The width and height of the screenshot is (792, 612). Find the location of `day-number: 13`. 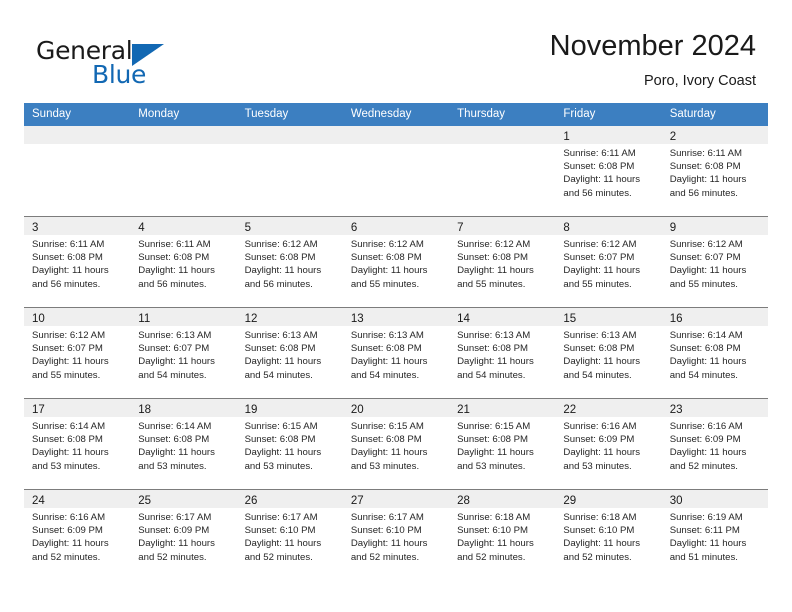

day-number: 13 is located at coordinates (357, 319).